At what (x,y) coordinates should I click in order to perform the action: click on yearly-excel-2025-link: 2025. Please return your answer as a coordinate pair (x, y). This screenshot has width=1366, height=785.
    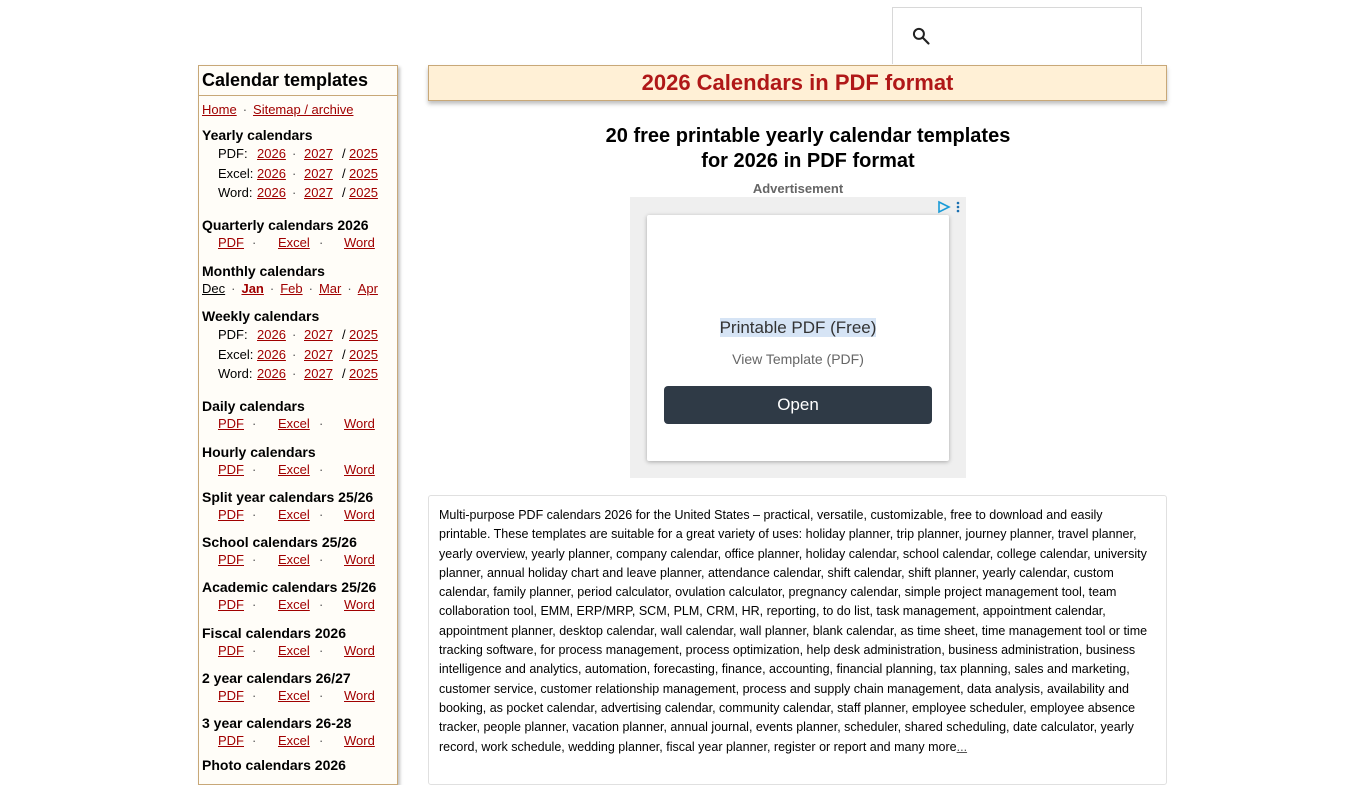
    Looking at the image, I should click on (363, 174).